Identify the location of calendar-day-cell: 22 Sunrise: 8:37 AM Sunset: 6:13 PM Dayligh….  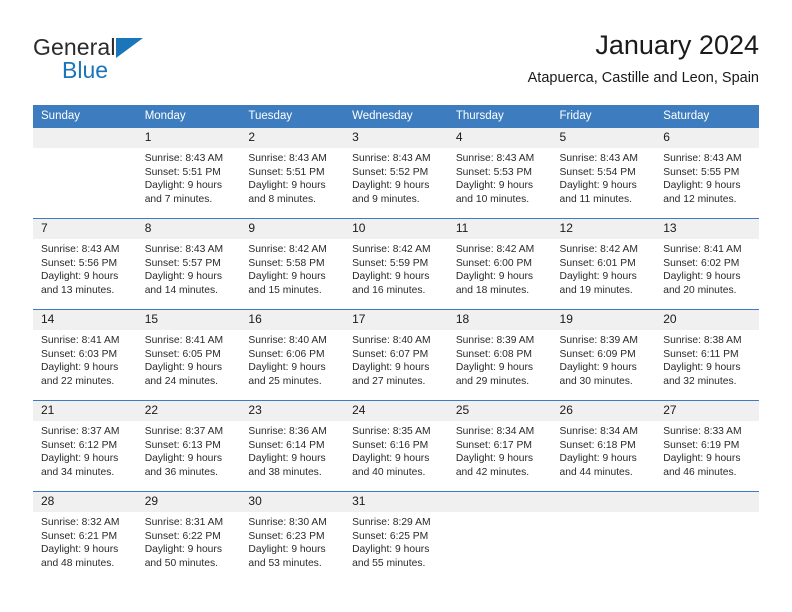
(188, 446).